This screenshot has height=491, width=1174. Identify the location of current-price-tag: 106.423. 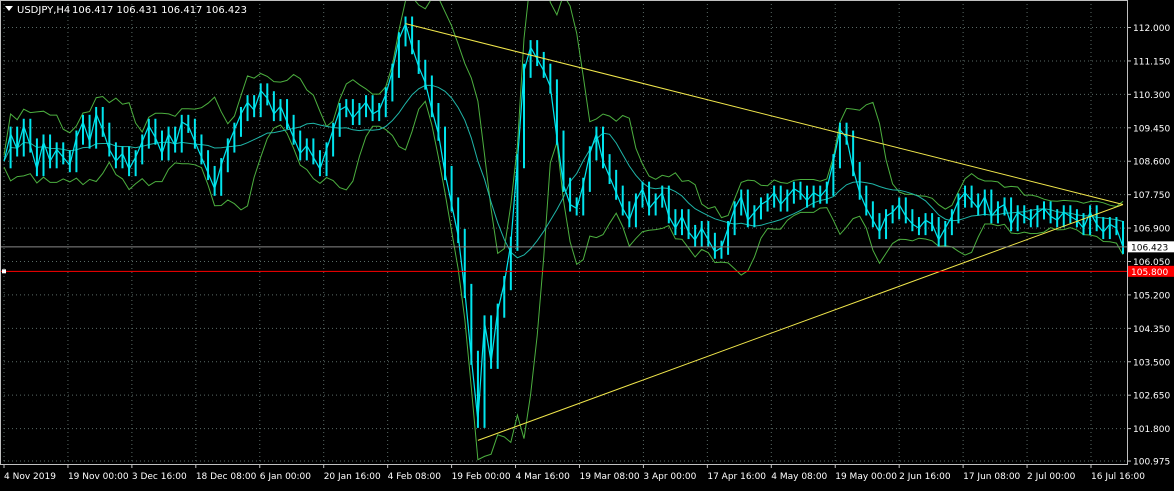
(1151, 247).